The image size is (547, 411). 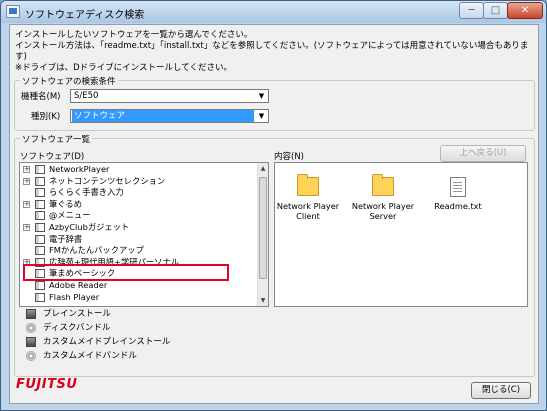 I want to click on fujitsu-logo: FUJITSU, so click(x=47, y=384).